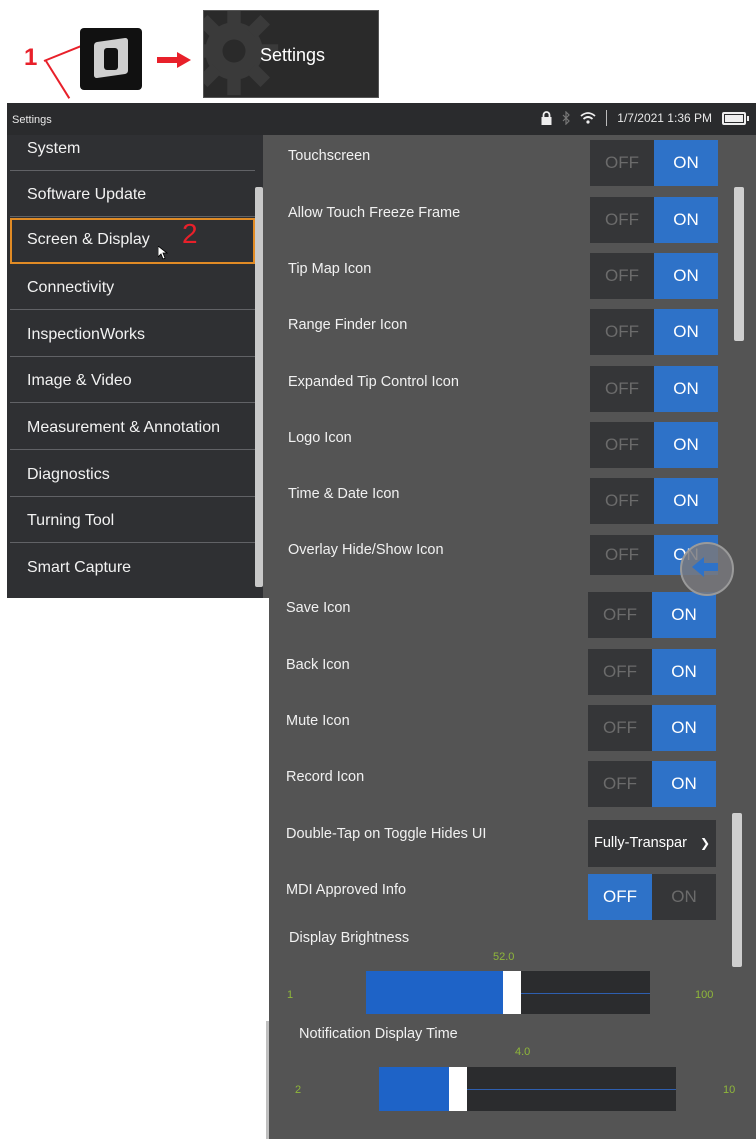 The image size is (756, 1139). I want to click on setting-label-touch-freeze-frame: Allow Touch Freeze Frame, so click(374, 213).